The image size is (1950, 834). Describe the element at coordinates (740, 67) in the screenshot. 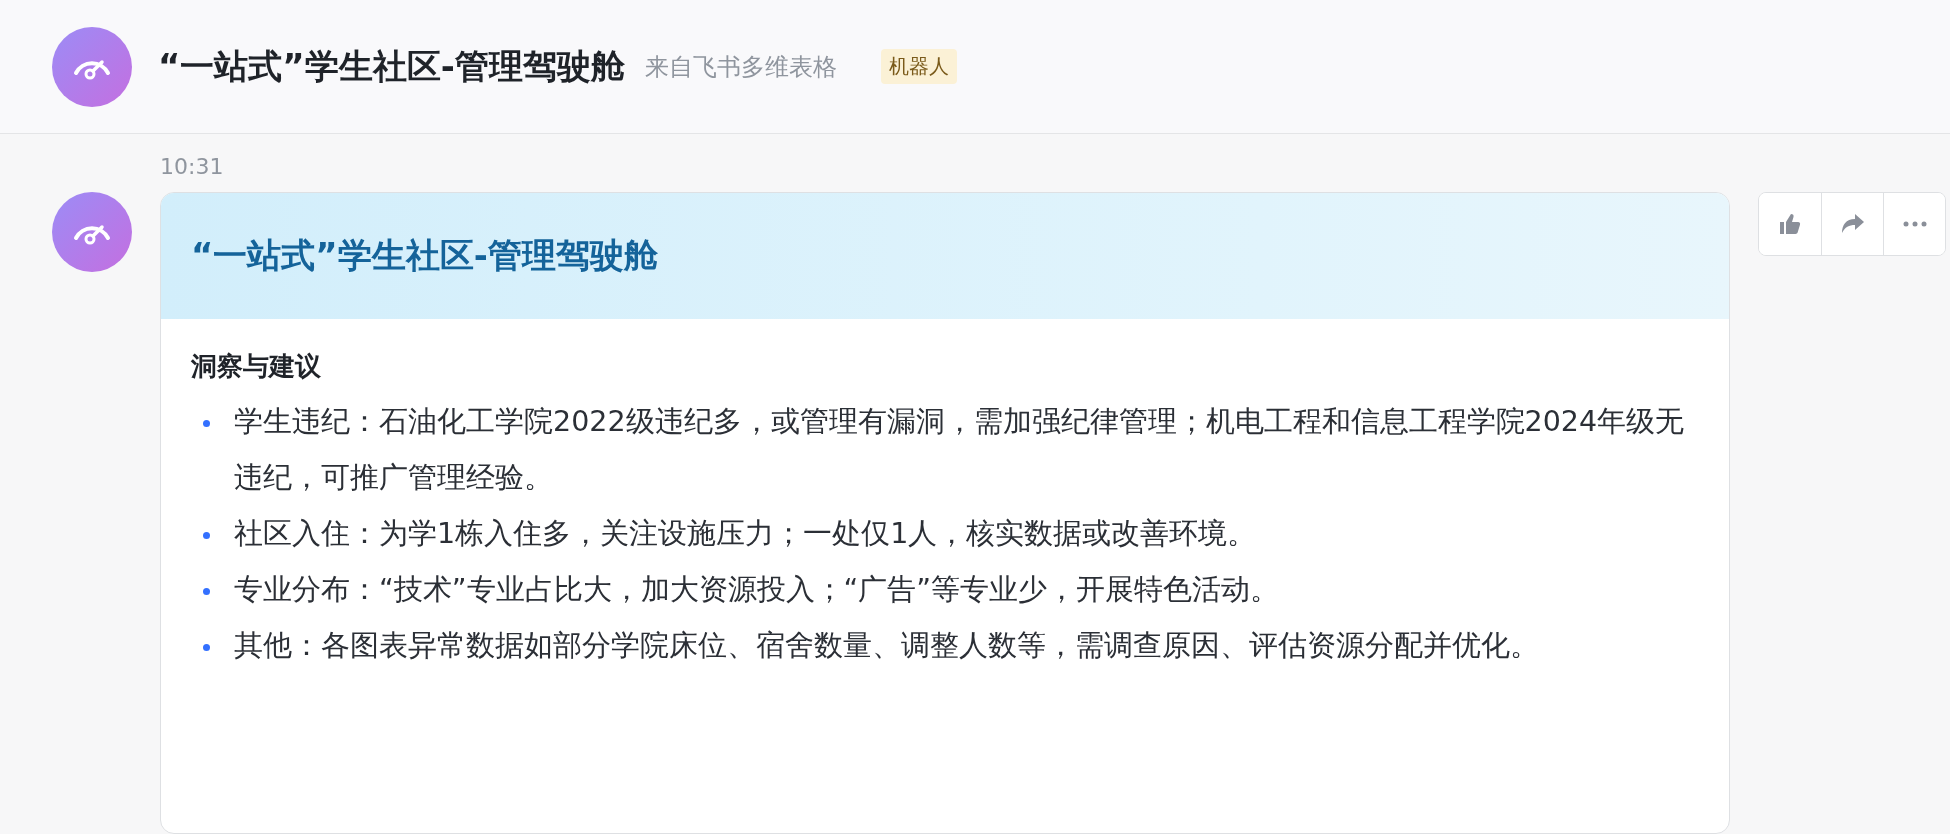

I see `source-label: 来自飞书多维表格` at that location.